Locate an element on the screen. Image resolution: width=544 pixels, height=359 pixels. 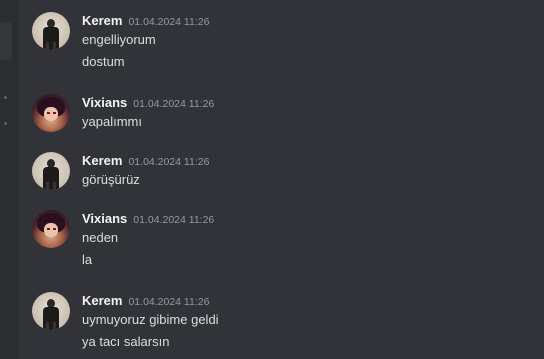
message-text: neden is located at coordinates (100, 237).